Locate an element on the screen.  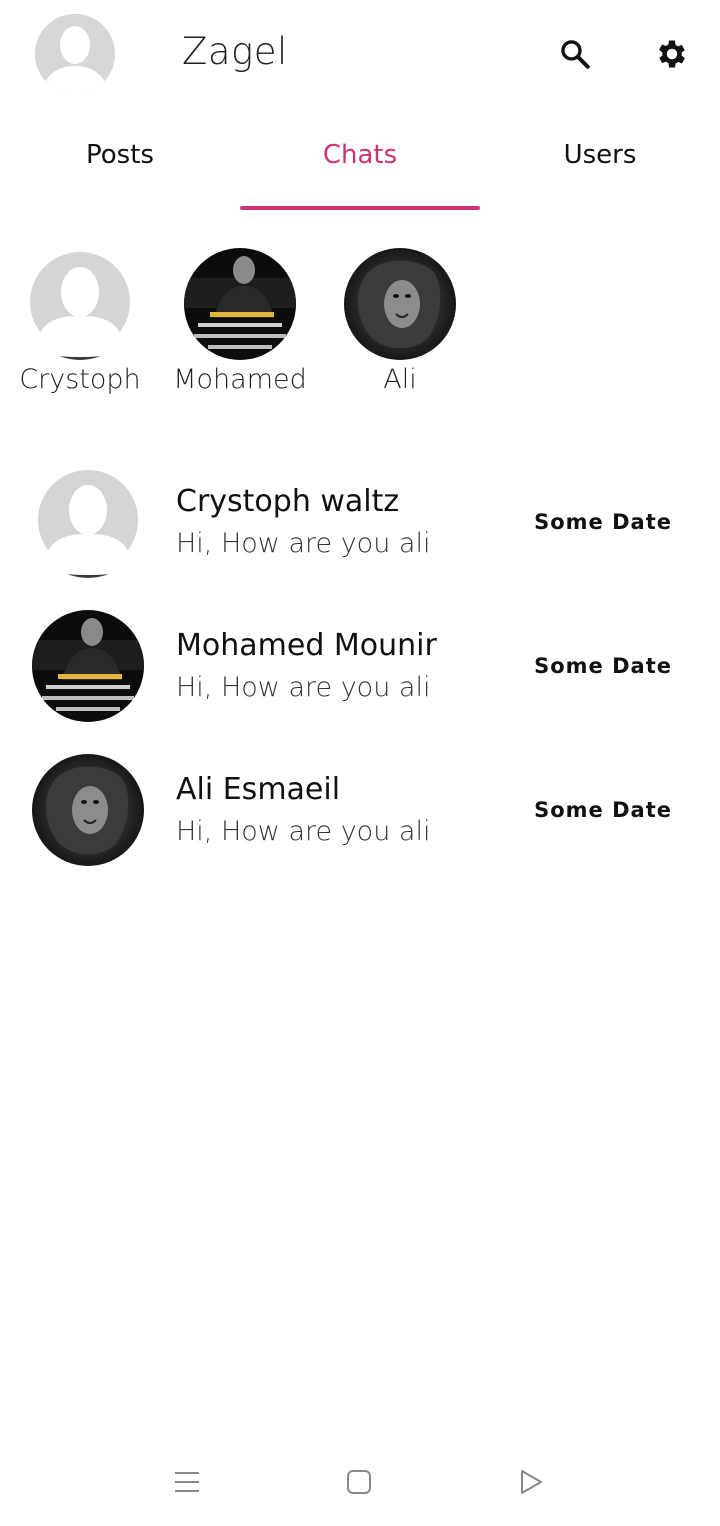
story-item: Ali is located at coordinates (400, 321).